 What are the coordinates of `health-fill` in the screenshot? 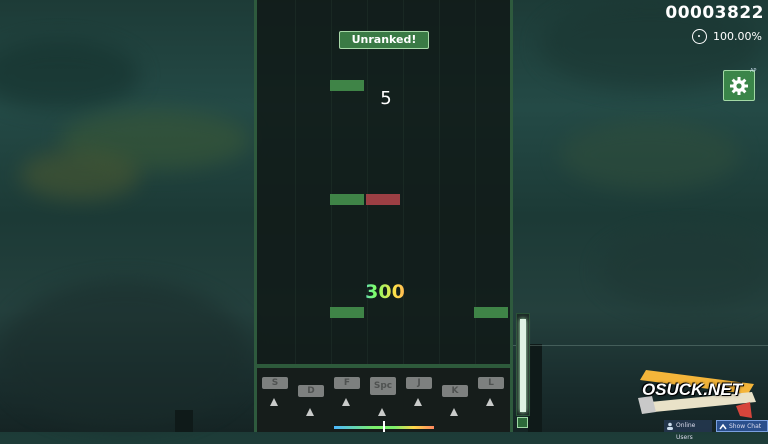 It's located at (523, 365).